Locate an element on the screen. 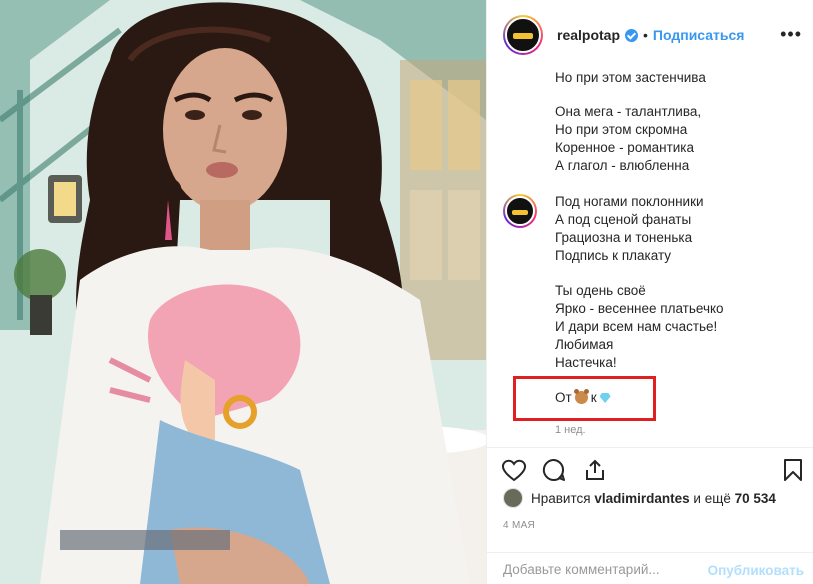 This screenshot has height=584, width=813. likes-count: 70 534 is located at coordinates (755, 498).